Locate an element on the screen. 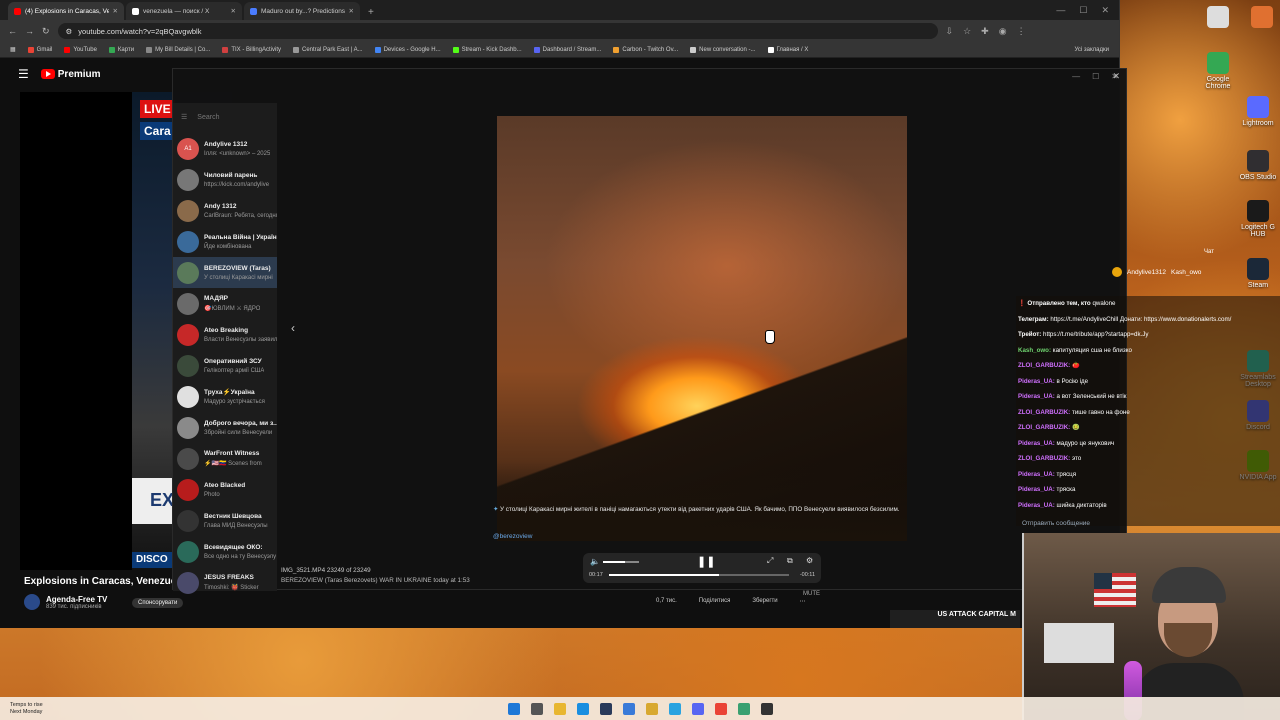 The image size is (1280, 720). youtube-logo: Premium is located at coordinates (70, 74).